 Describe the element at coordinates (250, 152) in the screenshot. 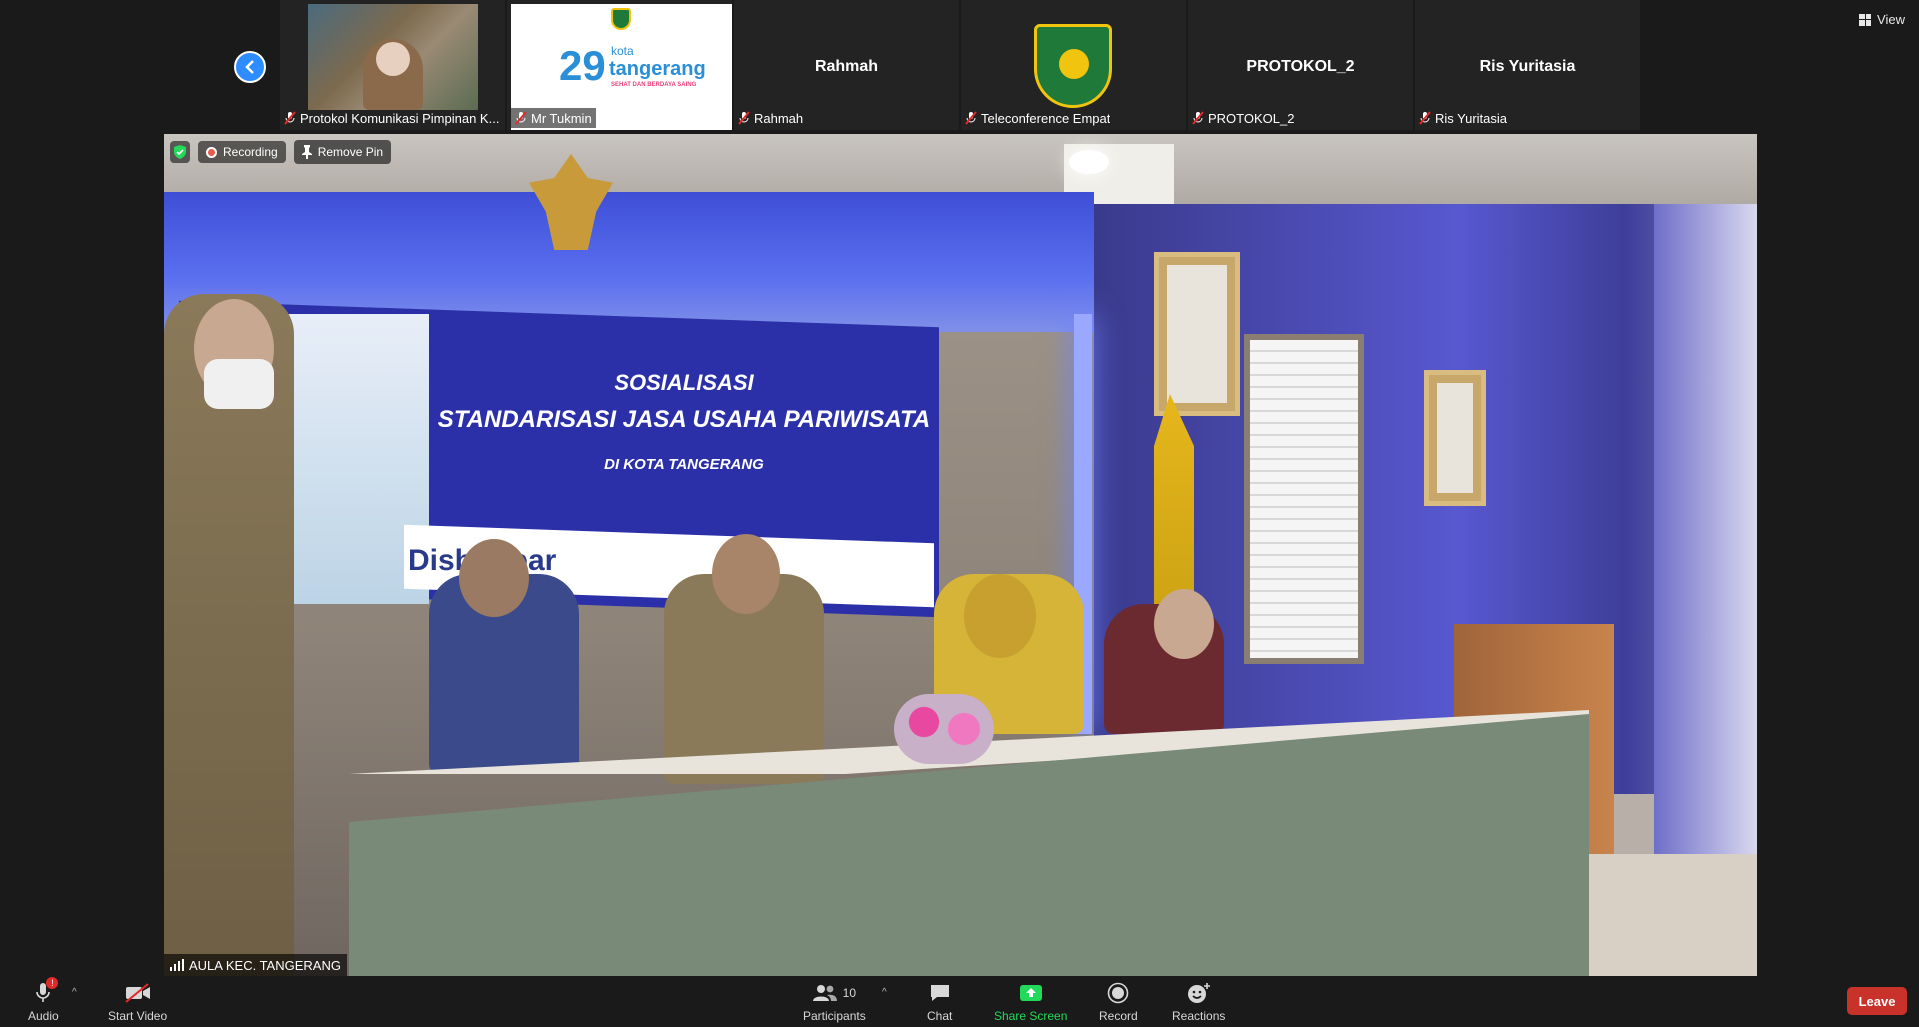

I see `recording-label: Recording` at that location.